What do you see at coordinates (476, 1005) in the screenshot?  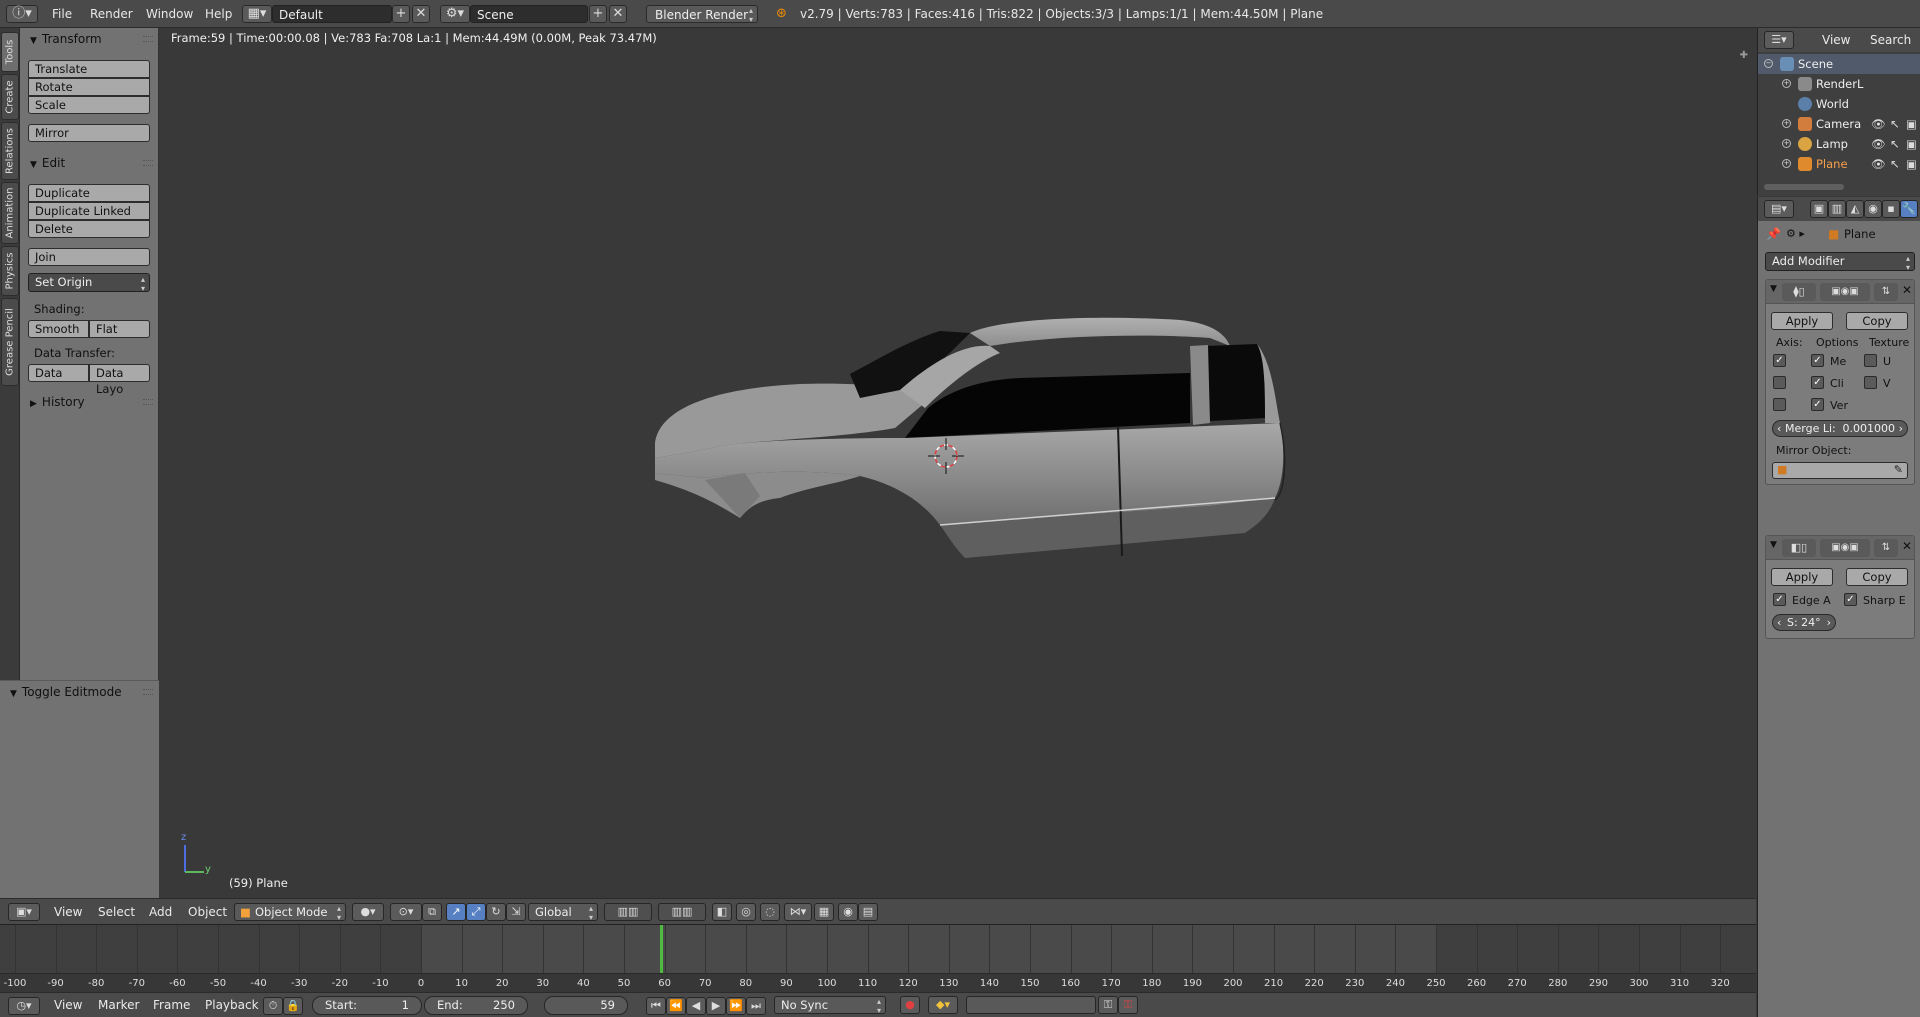 I see `end-frame-field: End: 250` at bounding box center [476, 1005].